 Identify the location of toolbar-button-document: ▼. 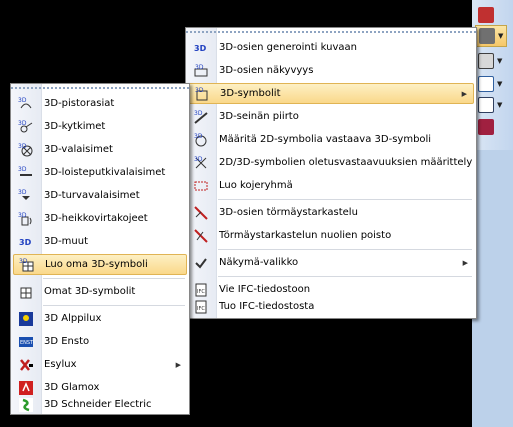
(491, 84).